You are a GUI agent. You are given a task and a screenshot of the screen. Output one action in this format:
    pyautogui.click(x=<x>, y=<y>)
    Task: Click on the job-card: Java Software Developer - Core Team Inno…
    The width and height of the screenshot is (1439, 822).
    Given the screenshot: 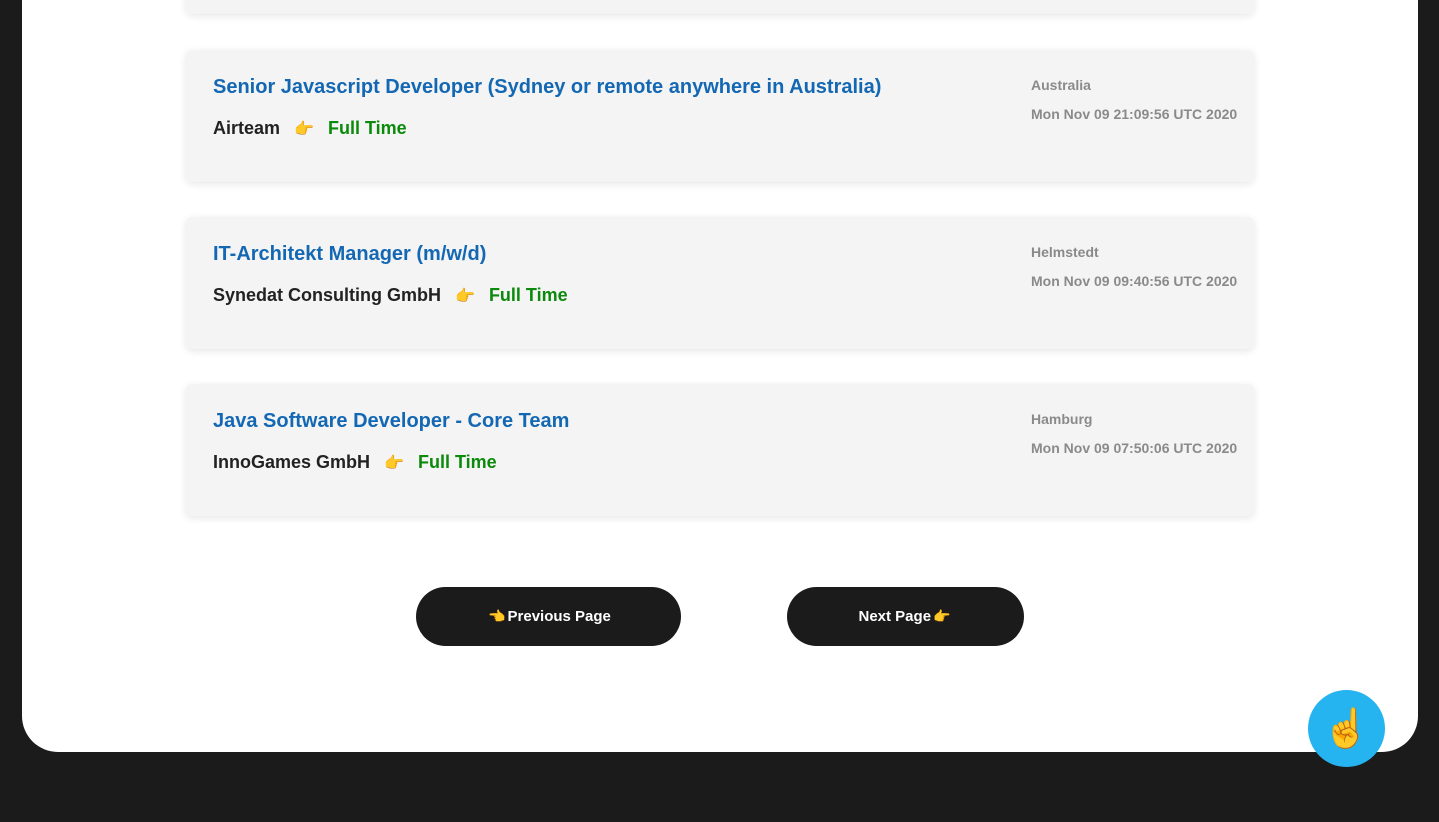 What is the action you would take?
    pyautogui.click(x=720, y=450)
    